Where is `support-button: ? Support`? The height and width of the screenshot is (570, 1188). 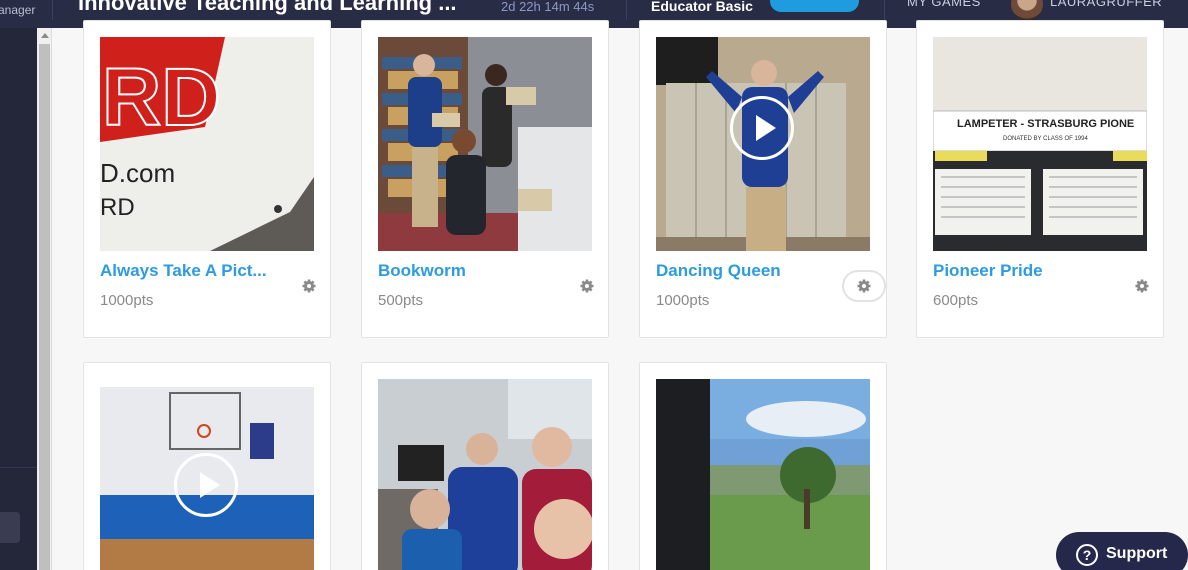
support-button: ? Support is located at coordinates (1122, 551).